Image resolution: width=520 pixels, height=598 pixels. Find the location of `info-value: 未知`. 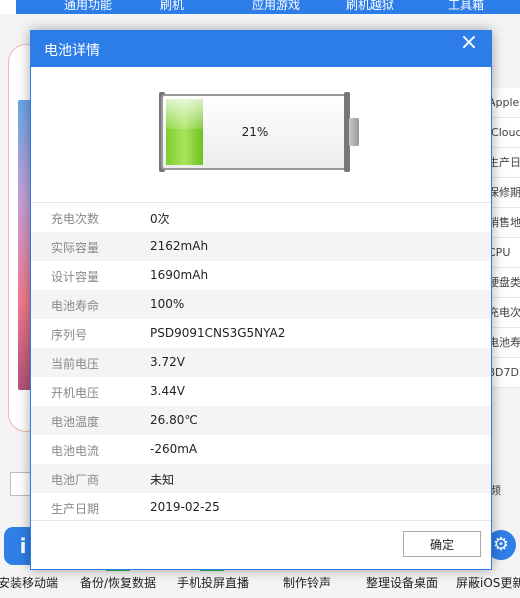

info-value: 未知 is located at coordinates (162, 480).